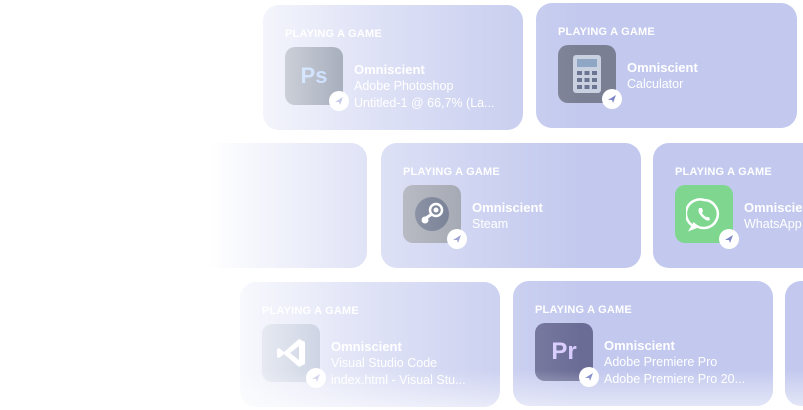  I want to click on activity-card-steam: PLAYING A GAME Omniscient Steam, so click(511, 205).